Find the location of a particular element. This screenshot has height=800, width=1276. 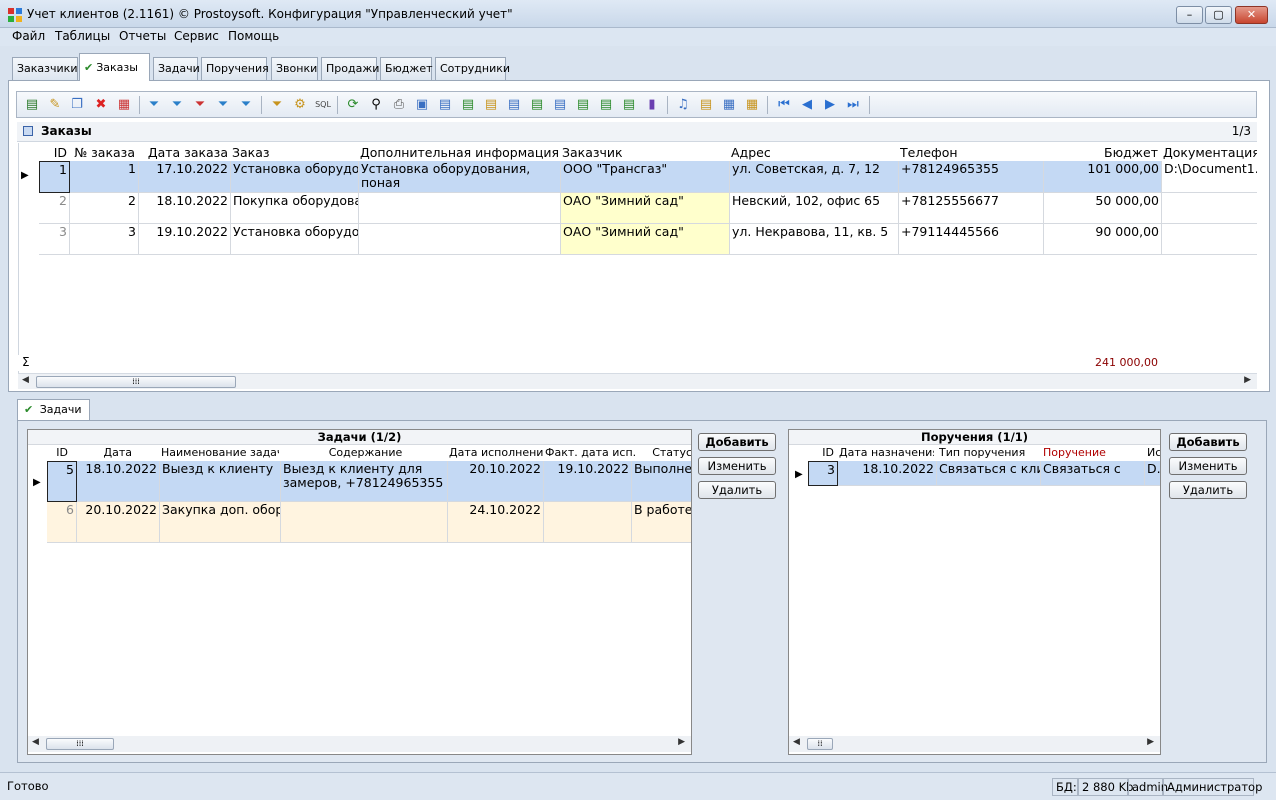

refresh-icon: ⟳ is located at coordinates (353, 105).